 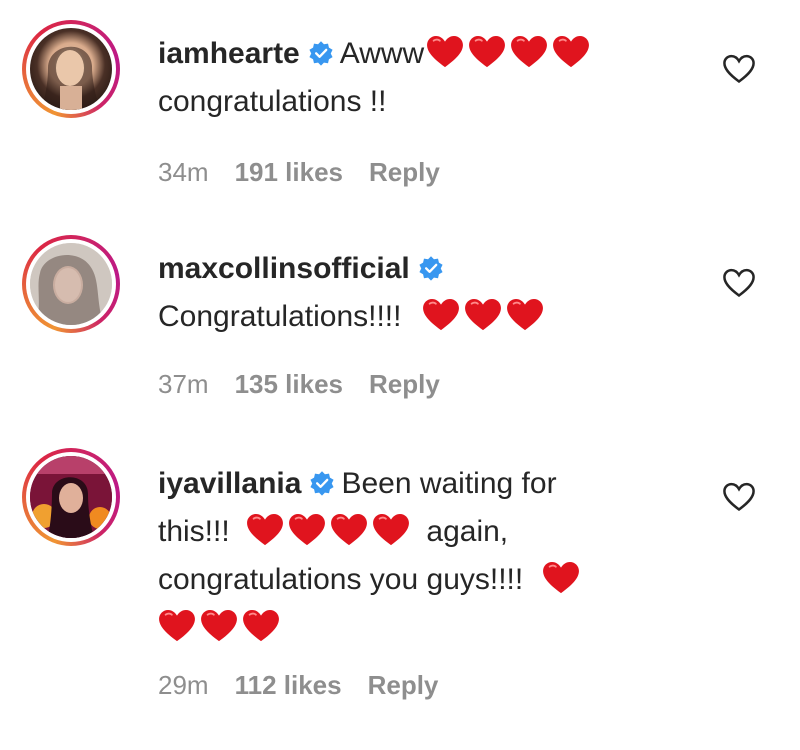 I want to click on comment-body: iamhearte Awww congratulations !!, so click(x=408, y=78).